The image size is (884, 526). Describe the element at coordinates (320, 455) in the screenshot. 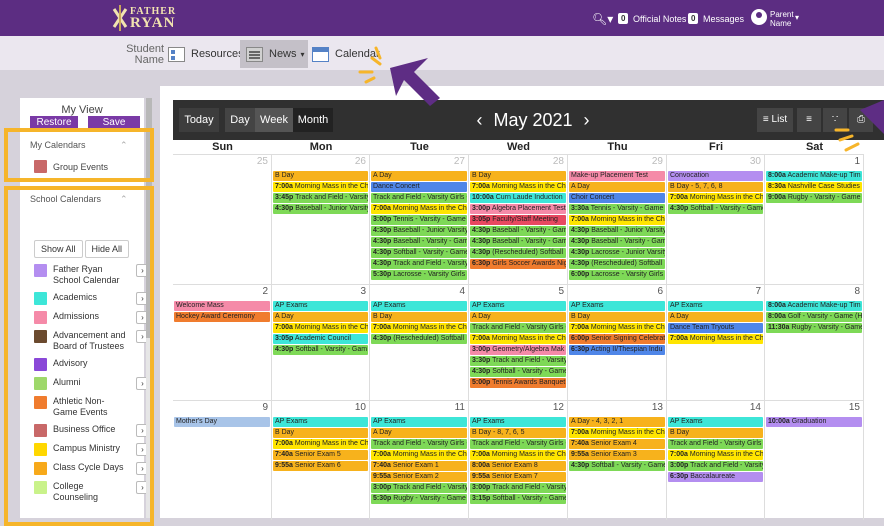

I see `calendar-event: 7:40a Senior Exam 5` at that location.